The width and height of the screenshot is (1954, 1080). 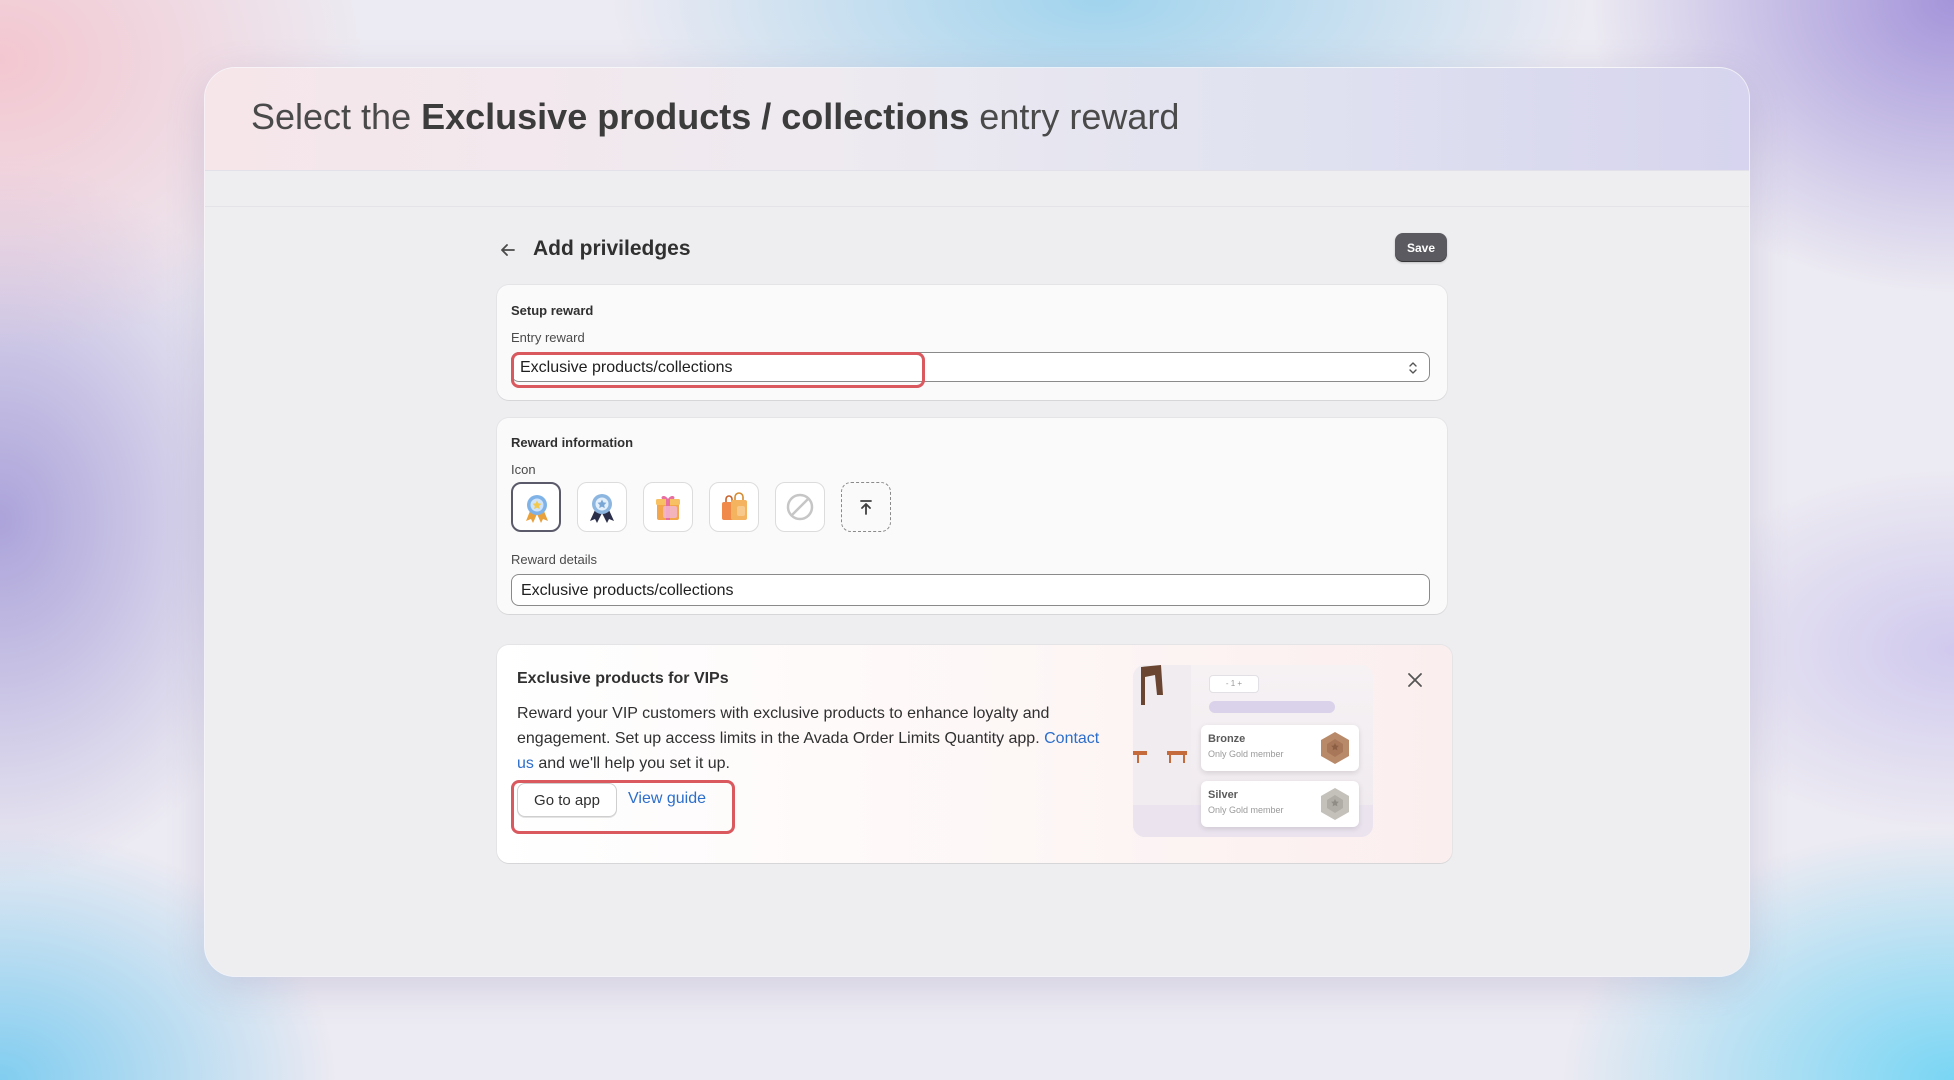 What do you see at coordinates (627, 590) in the screenshot?
I see `reward-details-value: Exclusive products/collections` at bounding box center [627, 590].